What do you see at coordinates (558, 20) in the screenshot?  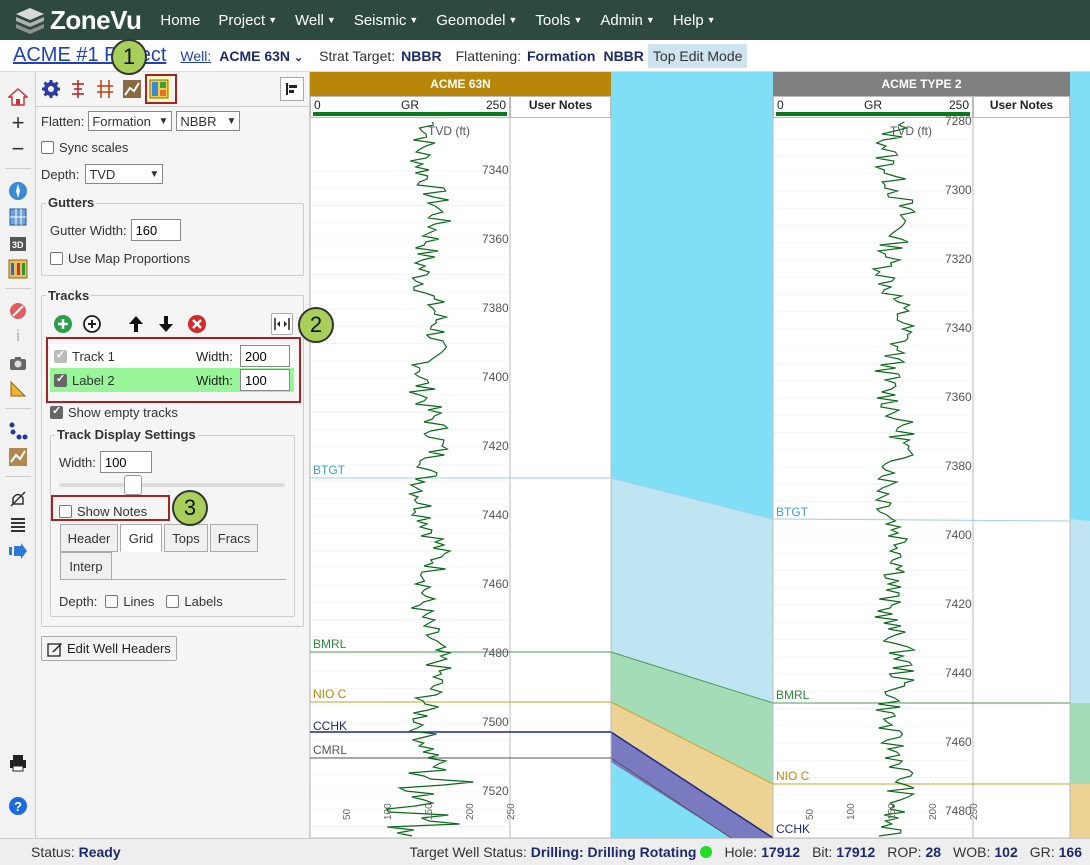 I see `nav-tools: Tools ▼` at bounding box center [558, 20].